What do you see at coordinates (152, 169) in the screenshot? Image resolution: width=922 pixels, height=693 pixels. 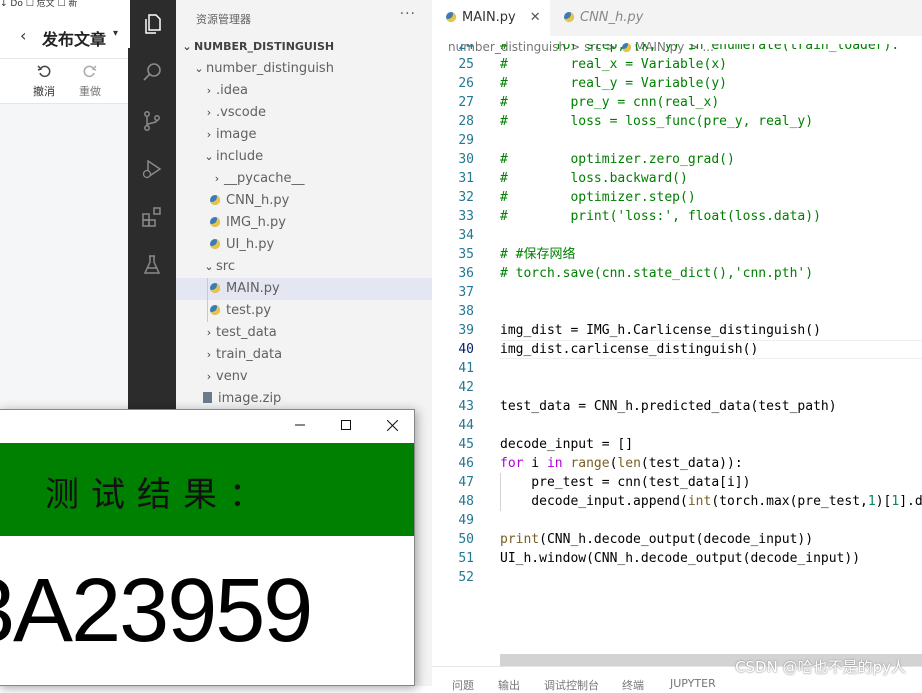 I see `run-debug-icon` at bounding box center [152, 169].